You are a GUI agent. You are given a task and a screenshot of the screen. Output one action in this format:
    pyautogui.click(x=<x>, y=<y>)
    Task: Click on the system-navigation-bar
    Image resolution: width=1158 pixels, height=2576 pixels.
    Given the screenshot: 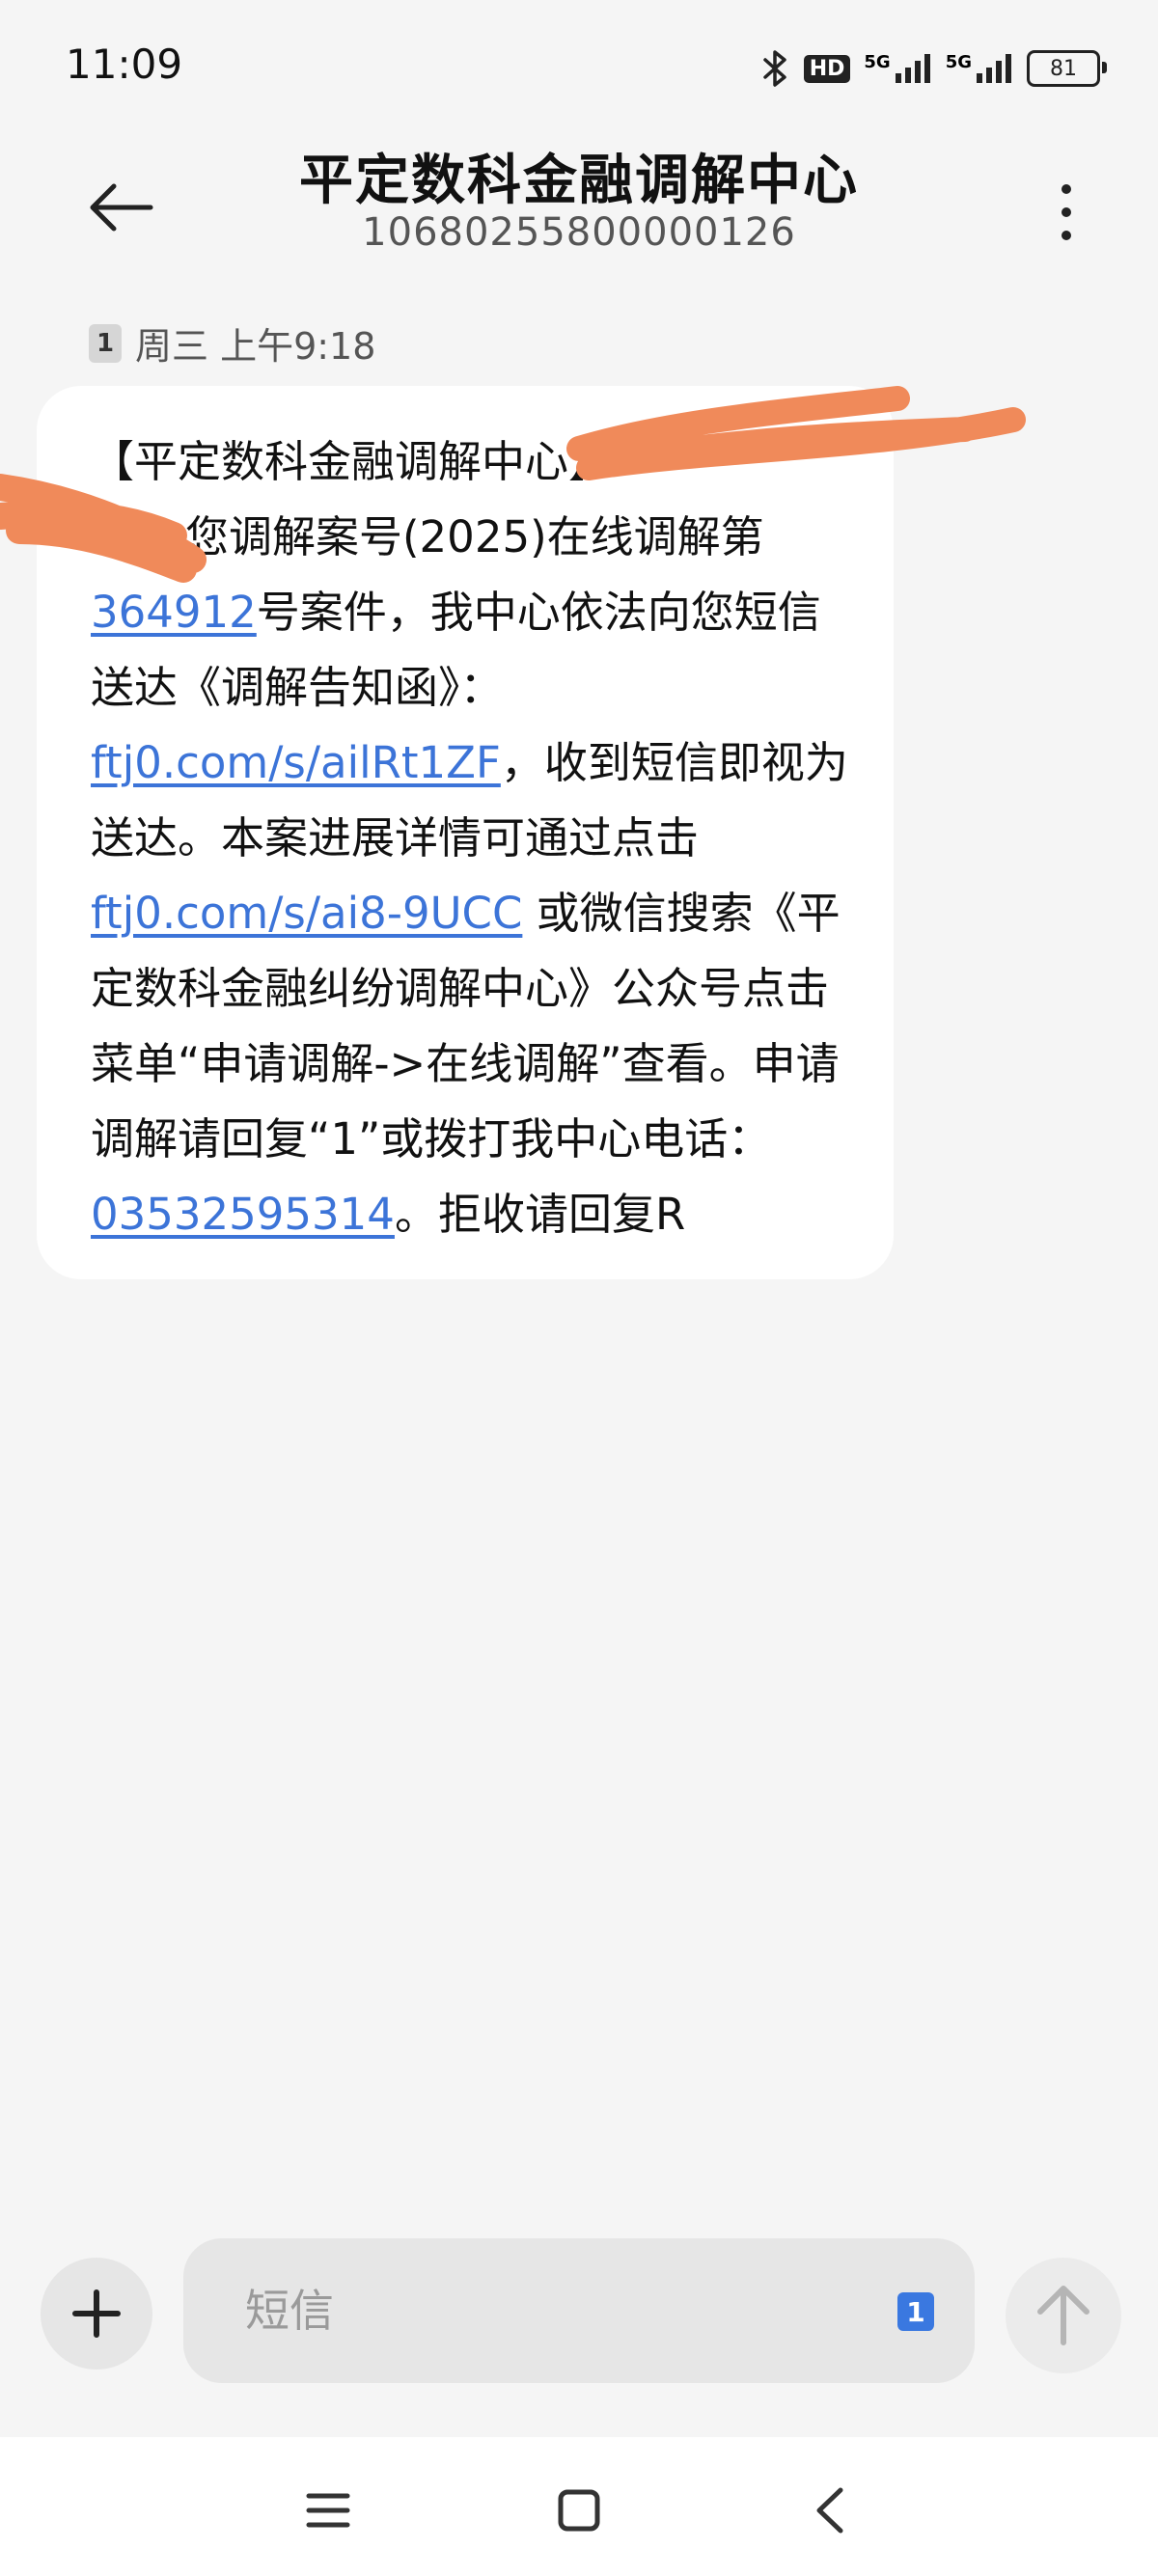 What is the action you would take?
    pyautogui.click(x=579, y=2506)
    